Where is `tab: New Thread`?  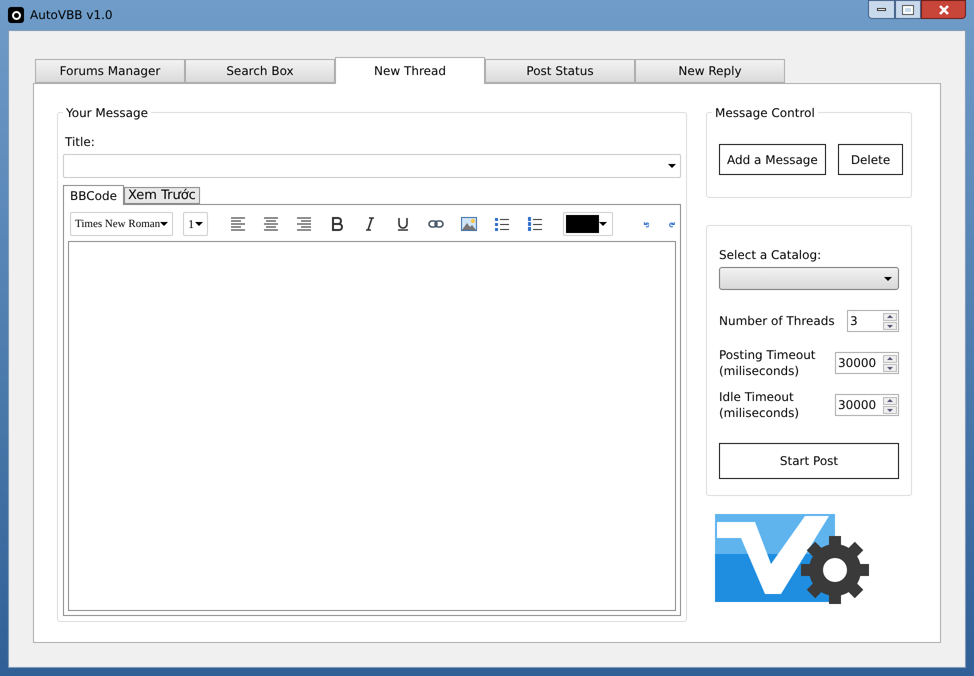
tab: New Thread is located at coordinates (410, 70).